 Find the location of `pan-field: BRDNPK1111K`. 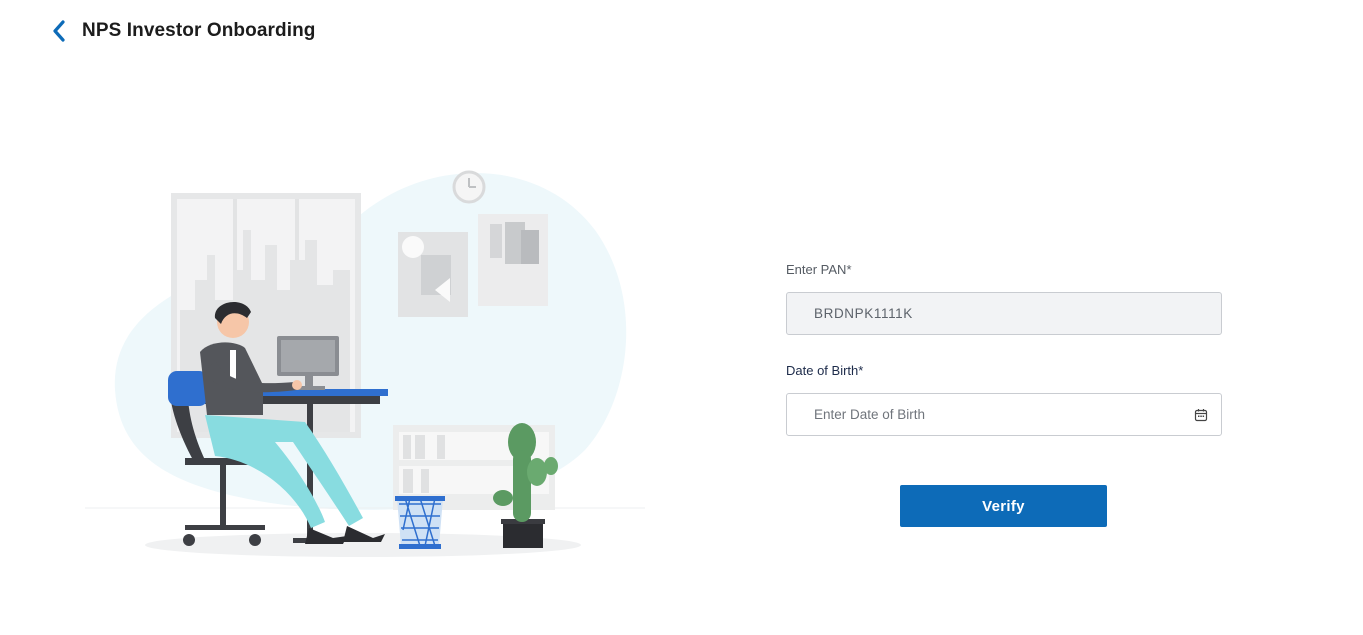

pan-field: BRDNPK1111K is located at coordinates (1004, 313).